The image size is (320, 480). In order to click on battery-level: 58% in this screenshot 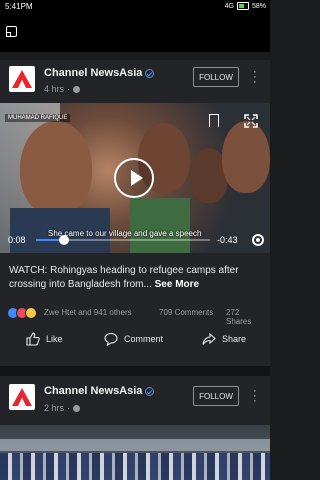, I will do `click(258, 6)`.